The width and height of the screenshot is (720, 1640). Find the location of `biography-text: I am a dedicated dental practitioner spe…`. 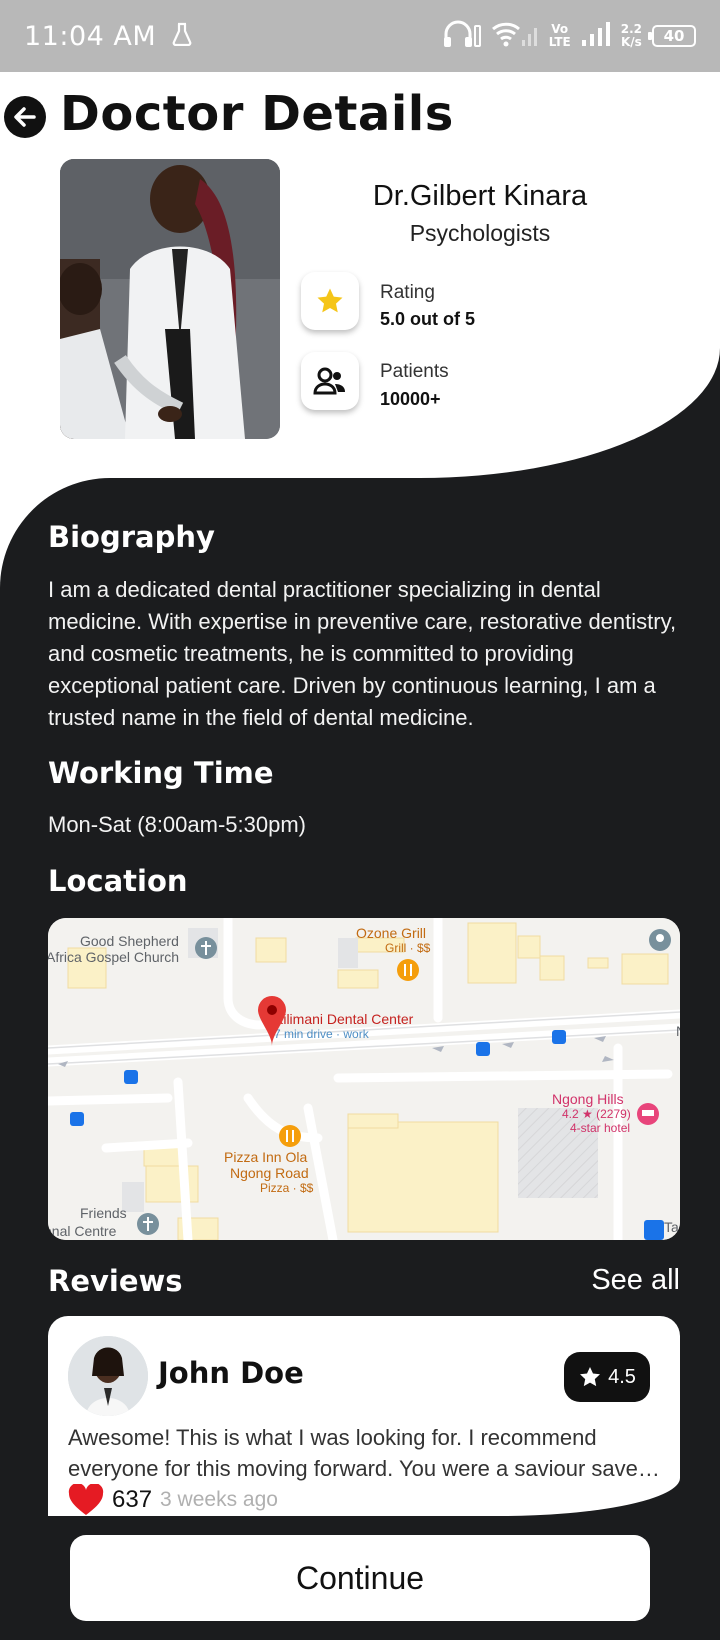

biography-text: I am a dedicated dental practitioner spe… is located at coordinates (362, 653).